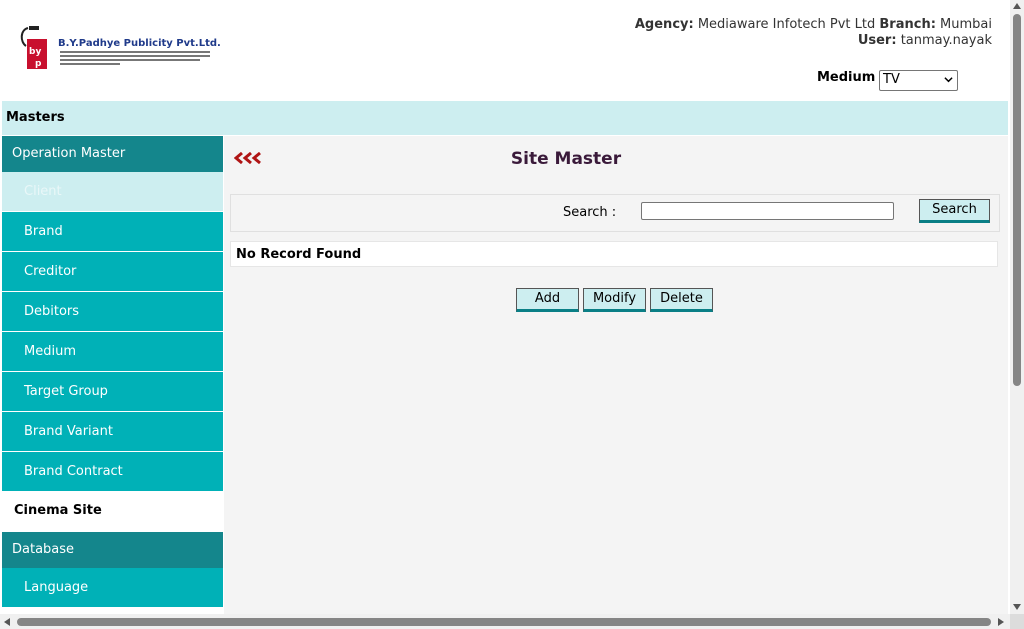 The image size is (1024, 629). Describe the element at coordinates (614, 300) in the screenshot. I see `modify-button: Modify` at that location.